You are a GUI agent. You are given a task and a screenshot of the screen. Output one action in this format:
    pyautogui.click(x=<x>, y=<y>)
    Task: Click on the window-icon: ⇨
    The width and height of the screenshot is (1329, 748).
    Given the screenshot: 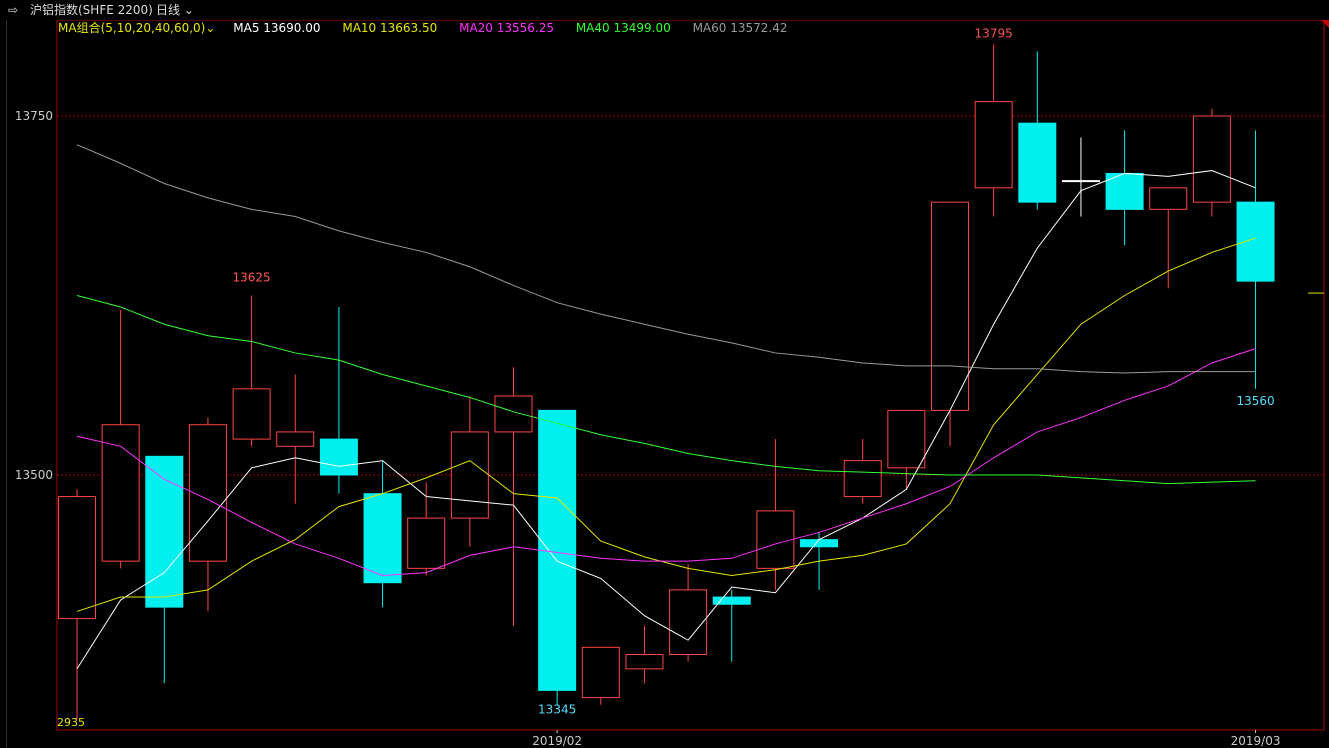 What is the action you would take?
    pyautogui.click(x=13, y=10)
    